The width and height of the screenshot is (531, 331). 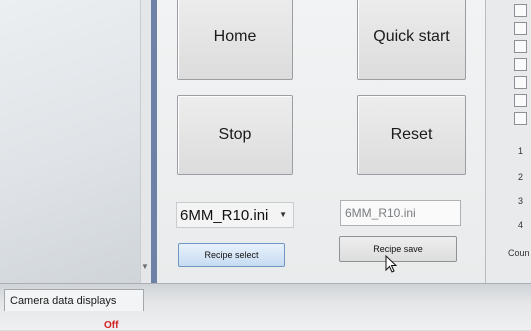 I want to click on status-off-text: Off, so click(x=111, y=325).